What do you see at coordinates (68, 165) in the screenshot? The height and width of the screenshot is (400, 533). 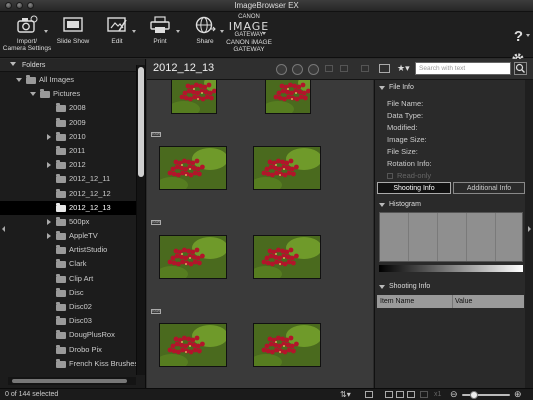 I see `folder-item: 2012` at bounding box center [68, 165].